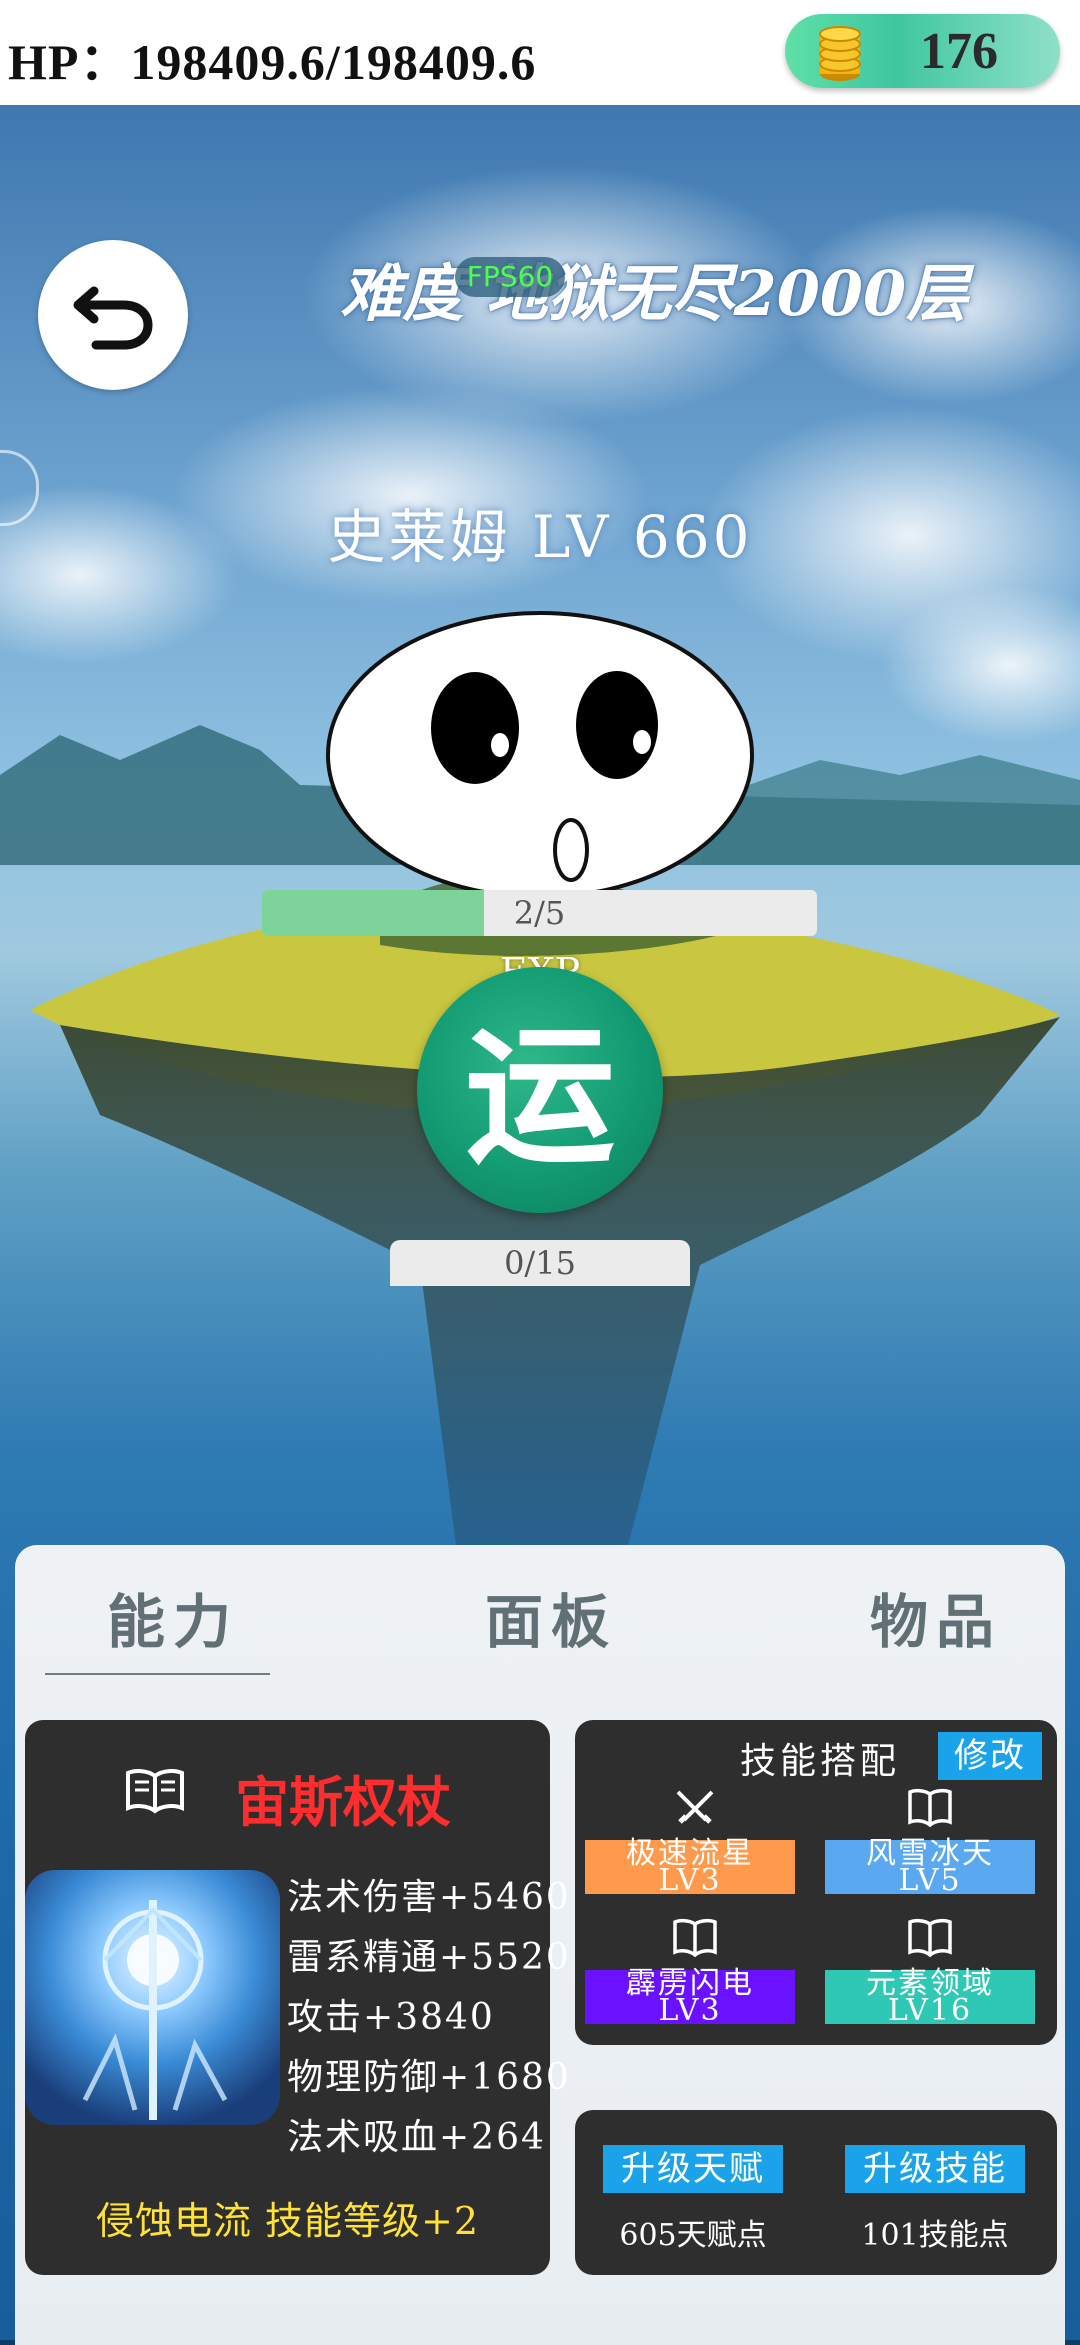 Image resolution: width=1080 pixels, height=2345 pixels. Describe the element at coordinates (959, 51) in the screenshot. I see `coin-count: 176` at that location.